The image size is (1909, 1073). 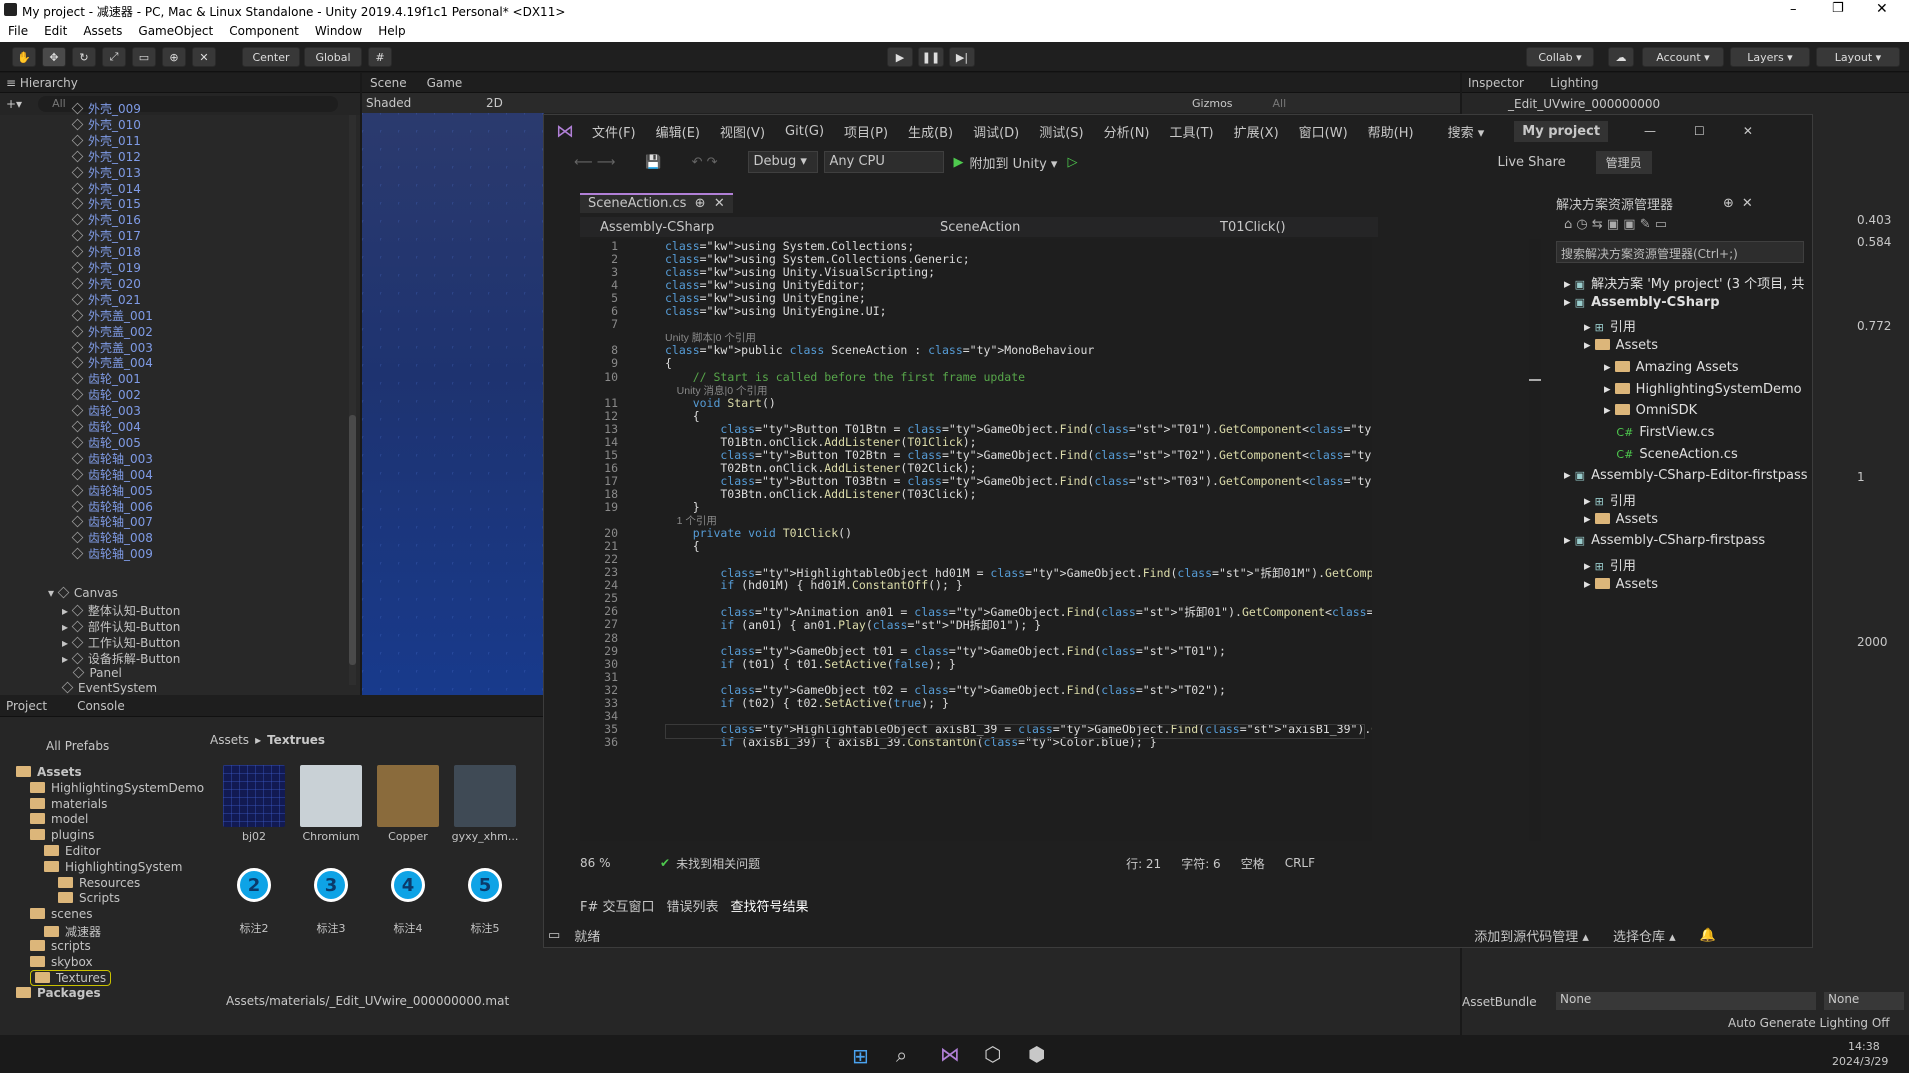 What do you see at coordinates (1683, 57) in the screenshot?
I see `account-dropdown: Account ▾` at bounding box center [1683, 57].